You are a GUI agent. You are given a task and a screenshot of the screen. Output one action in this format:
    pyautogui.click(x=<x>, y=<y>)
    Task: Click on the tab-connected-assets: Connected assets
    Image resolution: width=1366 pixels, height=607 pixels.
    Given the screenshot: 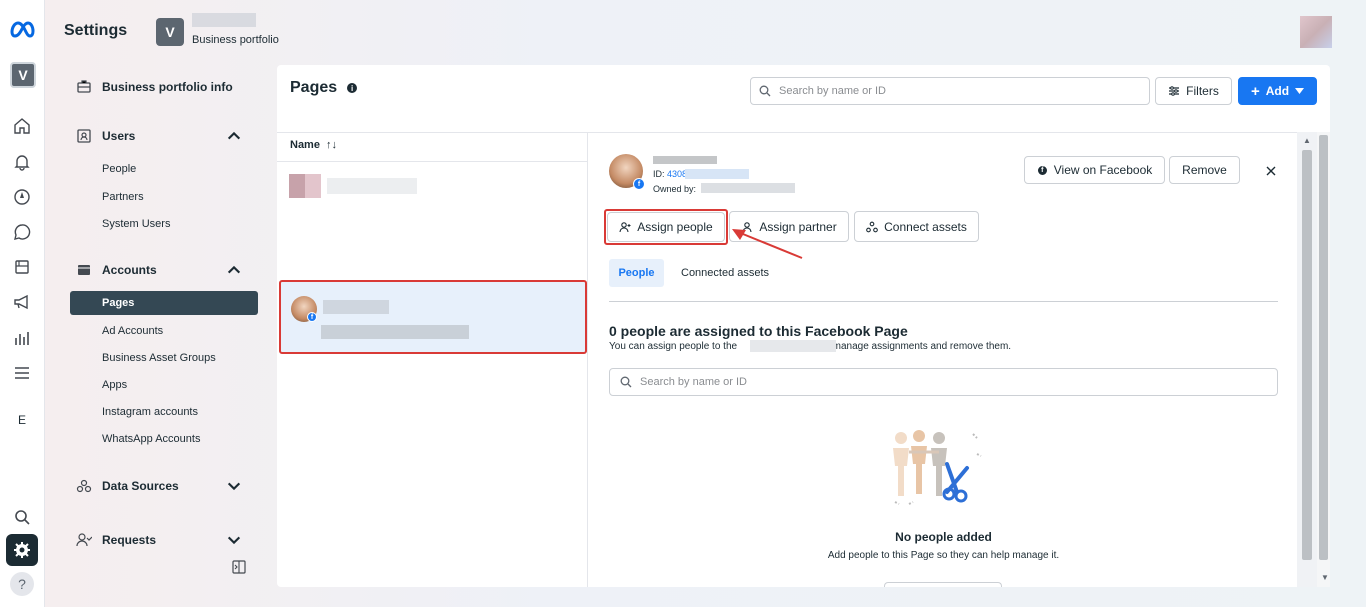 What is the action you would take?
    pyautogui.click(x=725, y=273)
    